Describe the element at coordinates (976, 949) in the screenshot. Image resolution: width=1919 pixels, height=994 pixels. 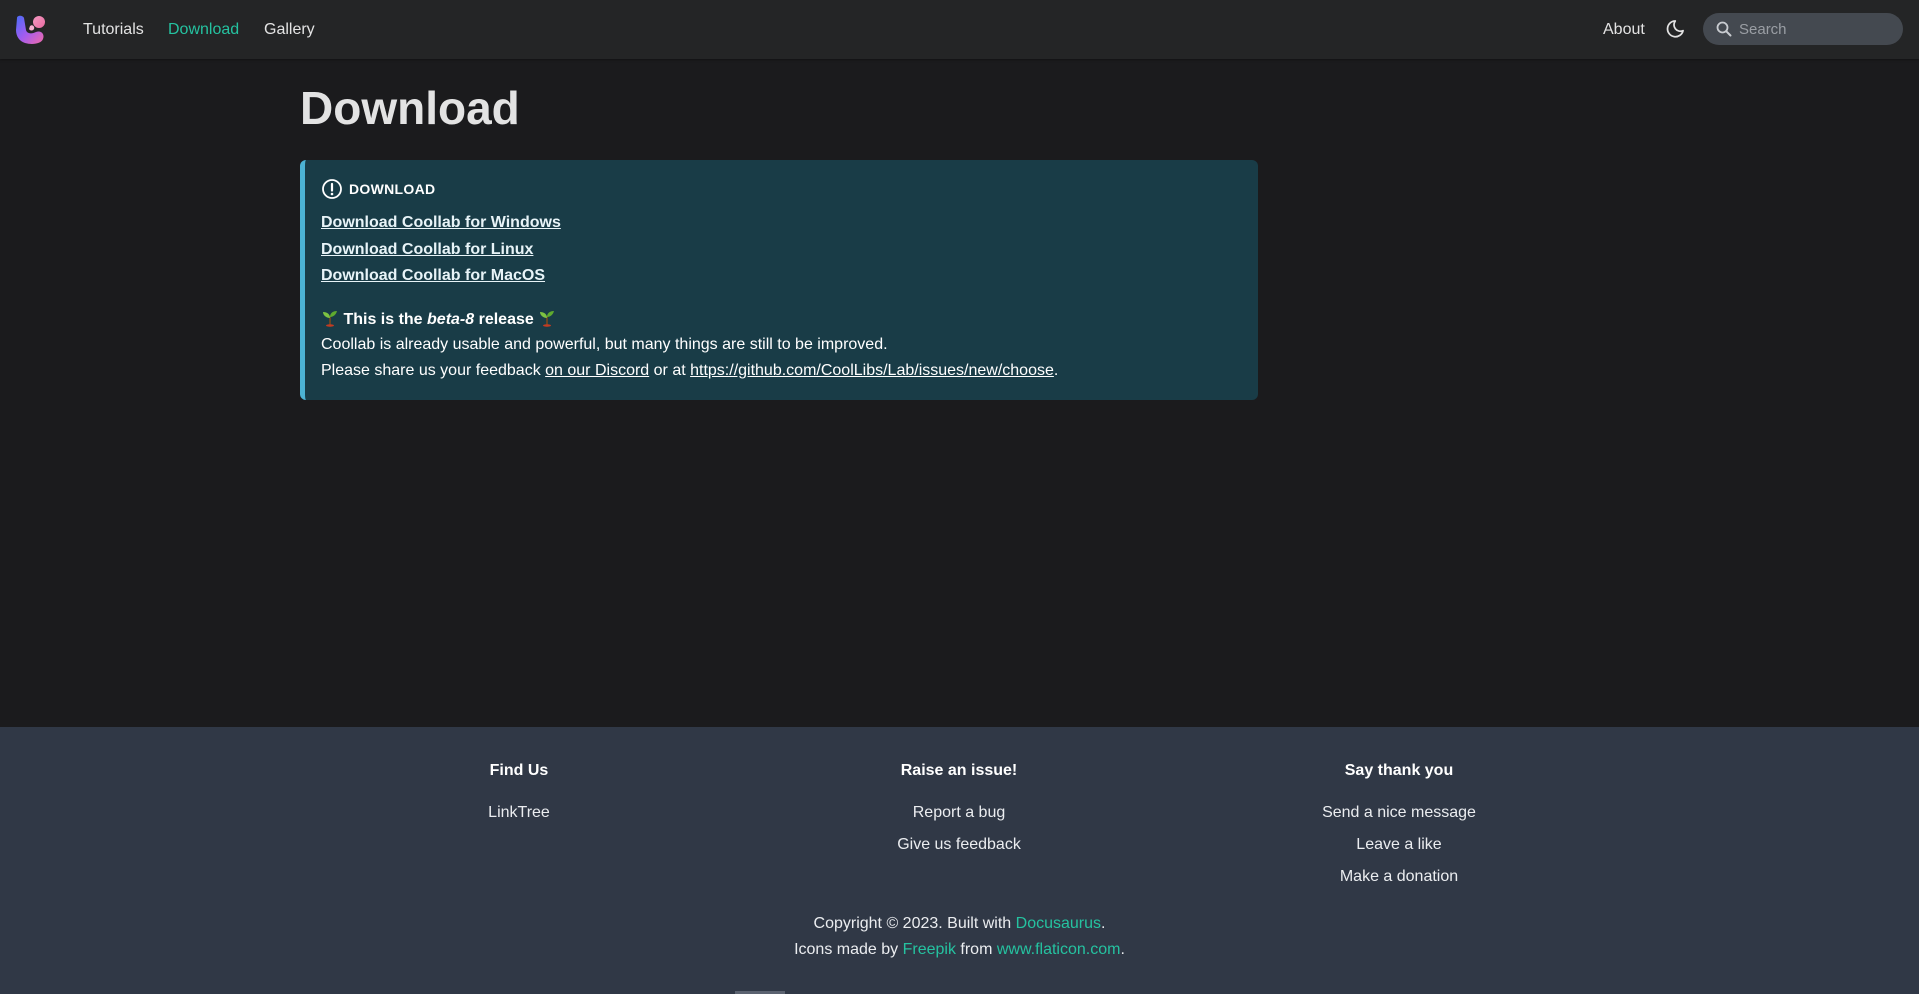
I see `icons-middle: from` at that location.